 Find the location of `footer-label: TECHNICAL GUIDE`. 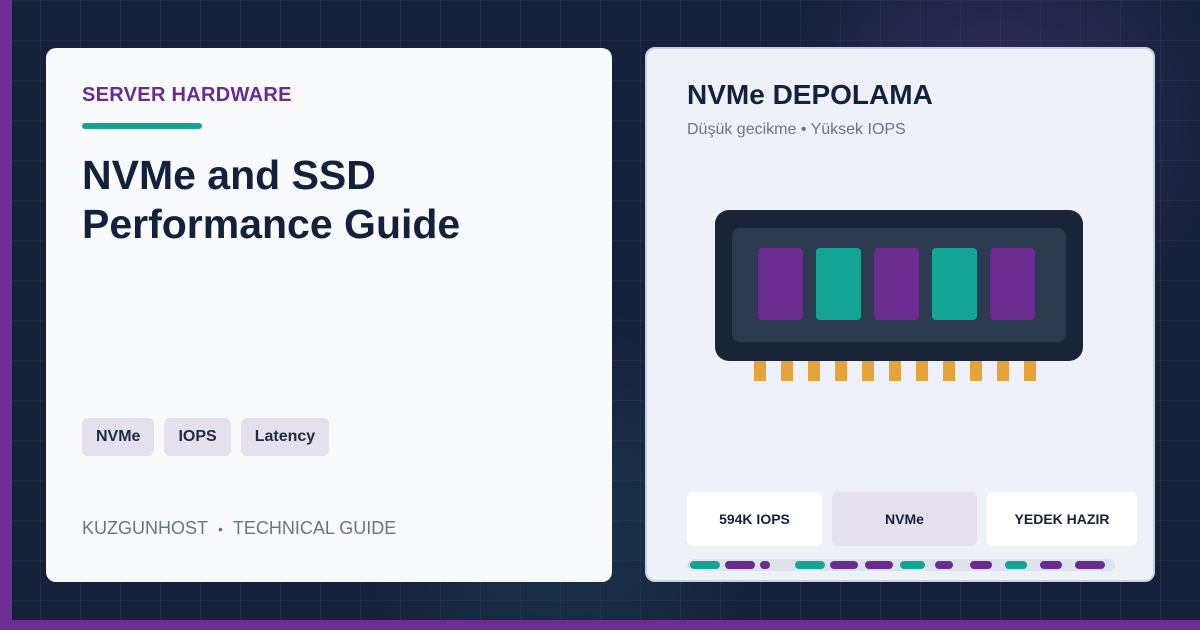

footer-label: TECHNICAL GUIDE is located at coordinates (314, 528).